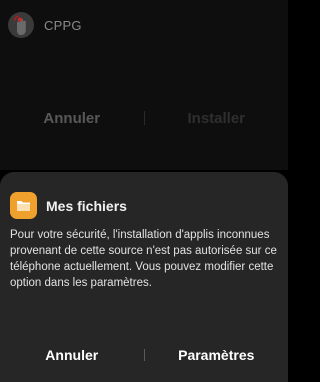 The width and height of the screenshot is (320, 382). What do you see at coordinates (86, 205) in the screenshot?
I see `dialog-title: Mes fichiers` at bounding box center [86, 205].